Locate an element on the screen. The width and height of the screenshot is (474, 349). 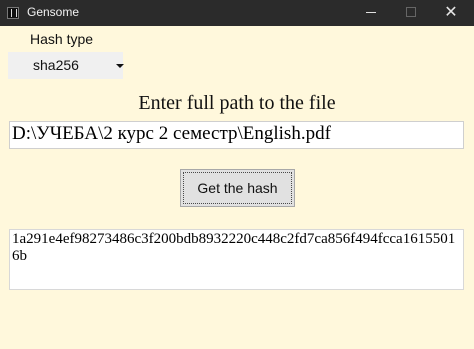
close-button: ✕ is located at coordinates (451, 13).